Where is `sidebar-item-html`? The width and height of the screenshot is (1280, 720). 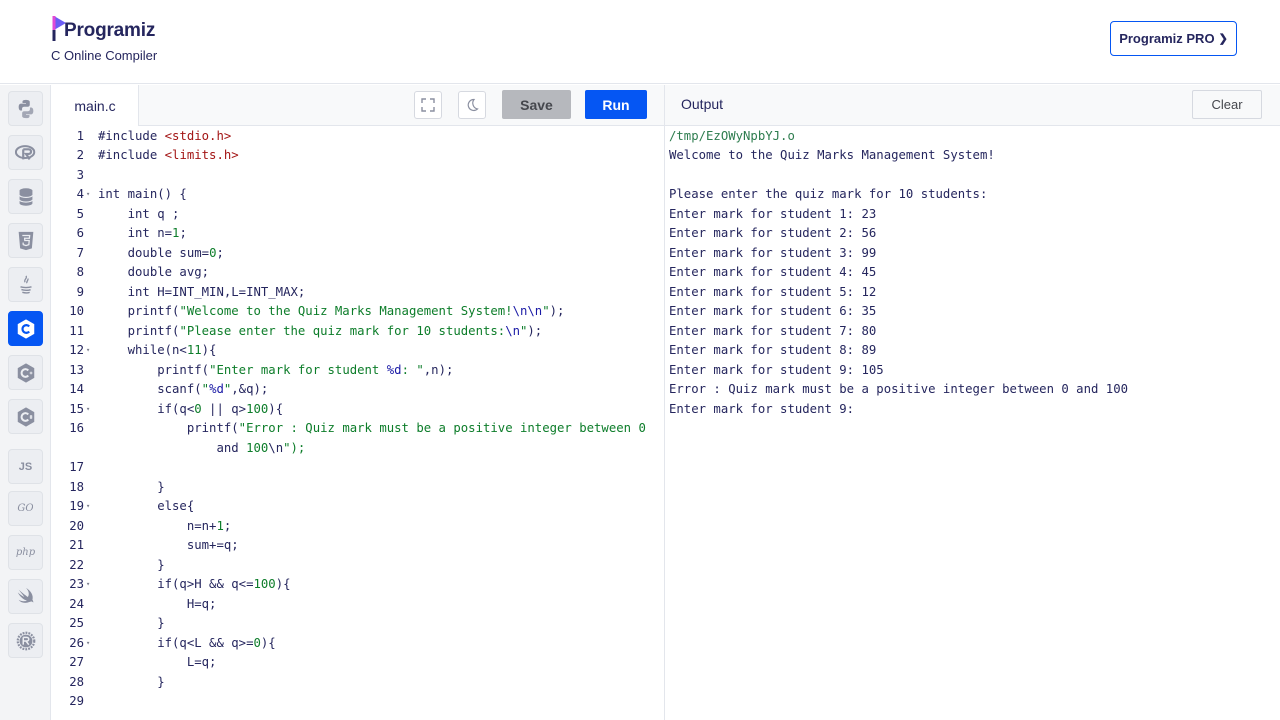 sidebar-item-html is located at coordinates (25, 240).